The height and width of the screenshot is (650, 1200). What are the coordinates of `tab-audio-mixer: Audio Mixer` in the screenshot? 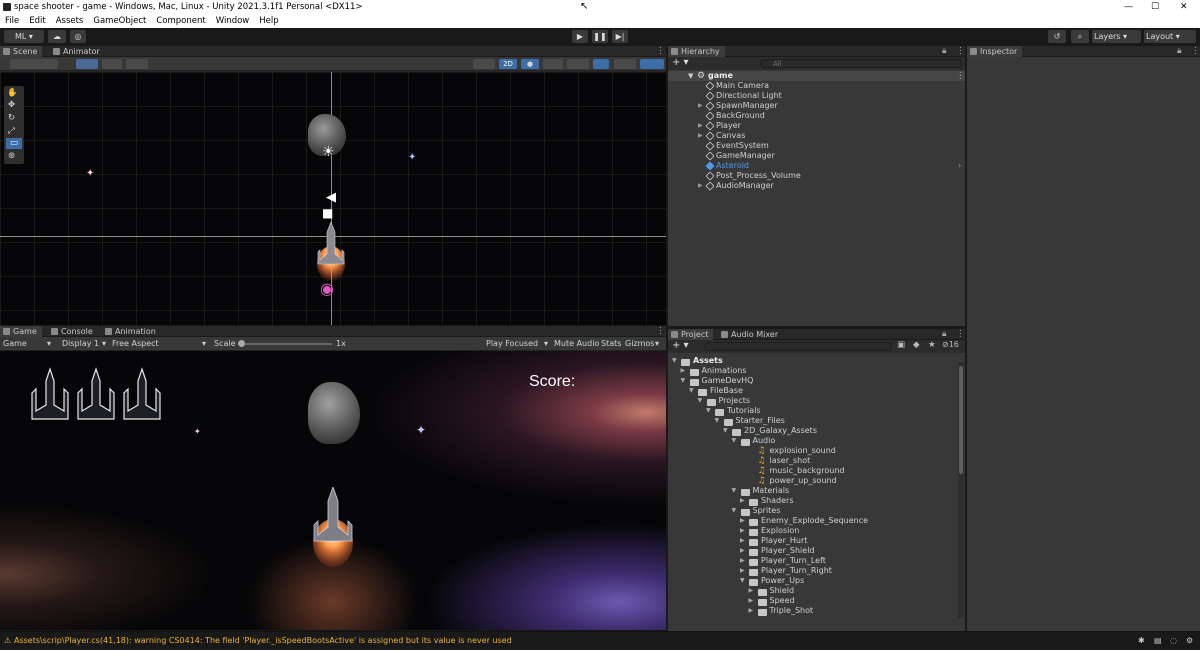 It's located at (750, 334).